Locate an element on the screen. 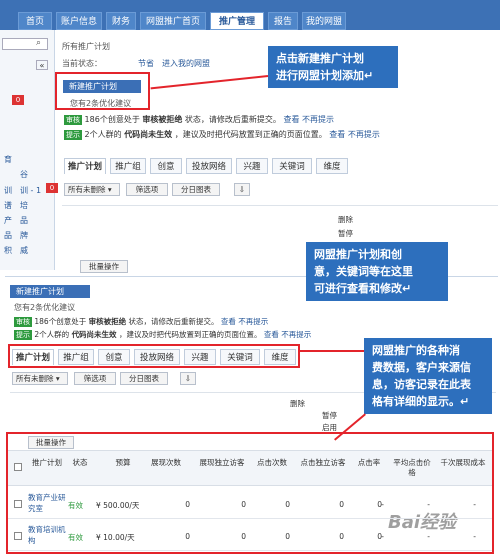 Image resolution: width=500 pixels, height=557 pixels. column-header: 展现次数 is located at coordinates (166, 463).